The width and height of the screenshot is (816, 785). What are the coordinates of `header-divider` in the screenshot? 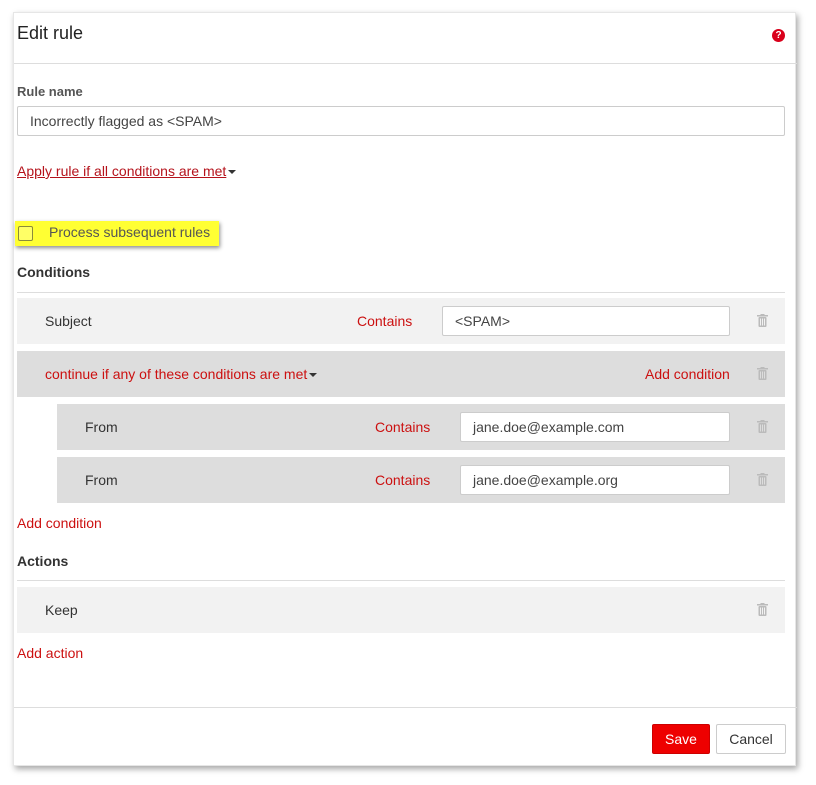 It's located at (405, 63).